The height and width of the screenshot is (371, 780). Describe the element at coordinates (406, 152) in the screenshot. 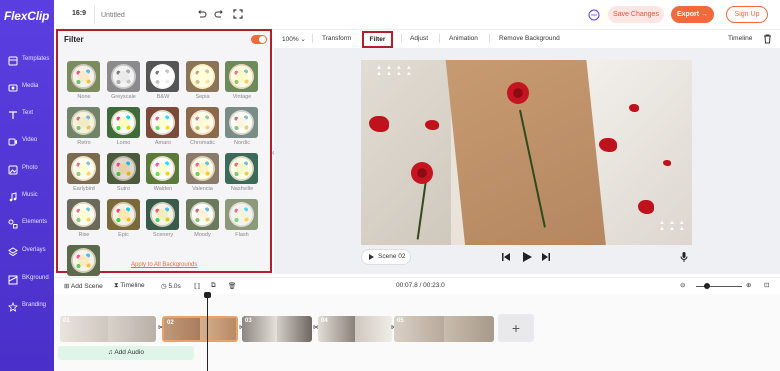

I see `video-background-left` at that location.